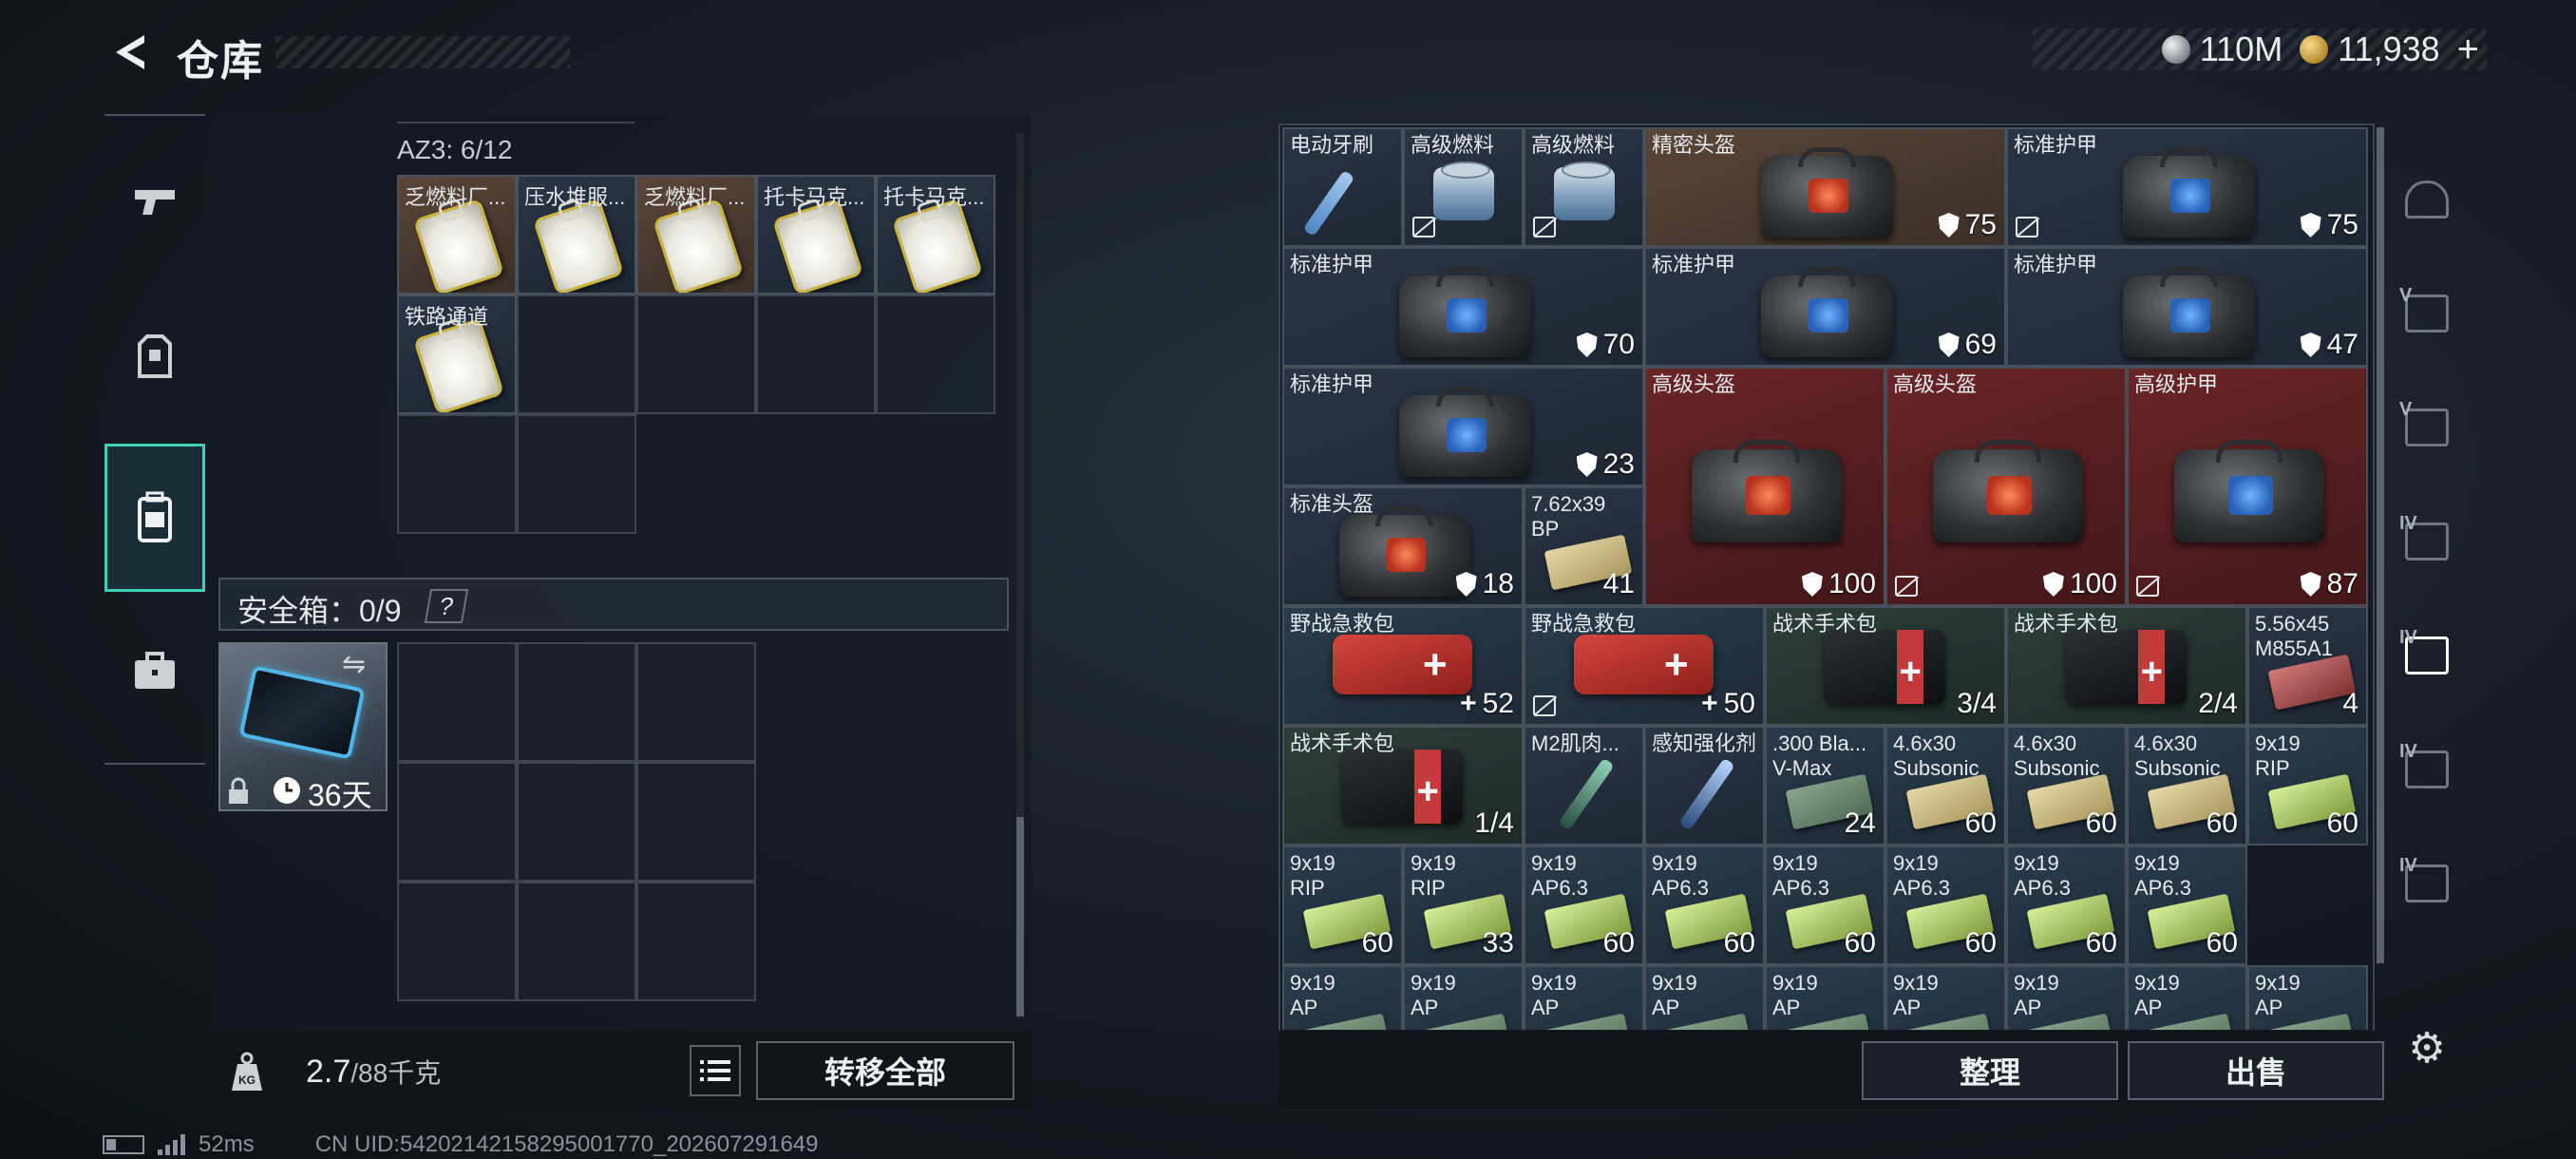 This screenshot has width=2576, height=1159. I want to click on left-category-nav, so click(154, 439).